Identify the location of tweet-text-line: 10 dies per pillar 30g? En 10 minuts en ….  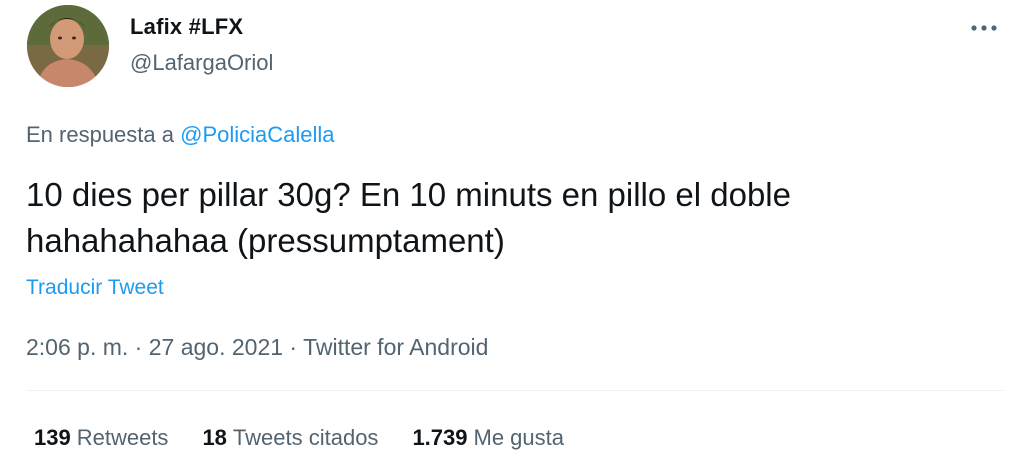
(408, 194).